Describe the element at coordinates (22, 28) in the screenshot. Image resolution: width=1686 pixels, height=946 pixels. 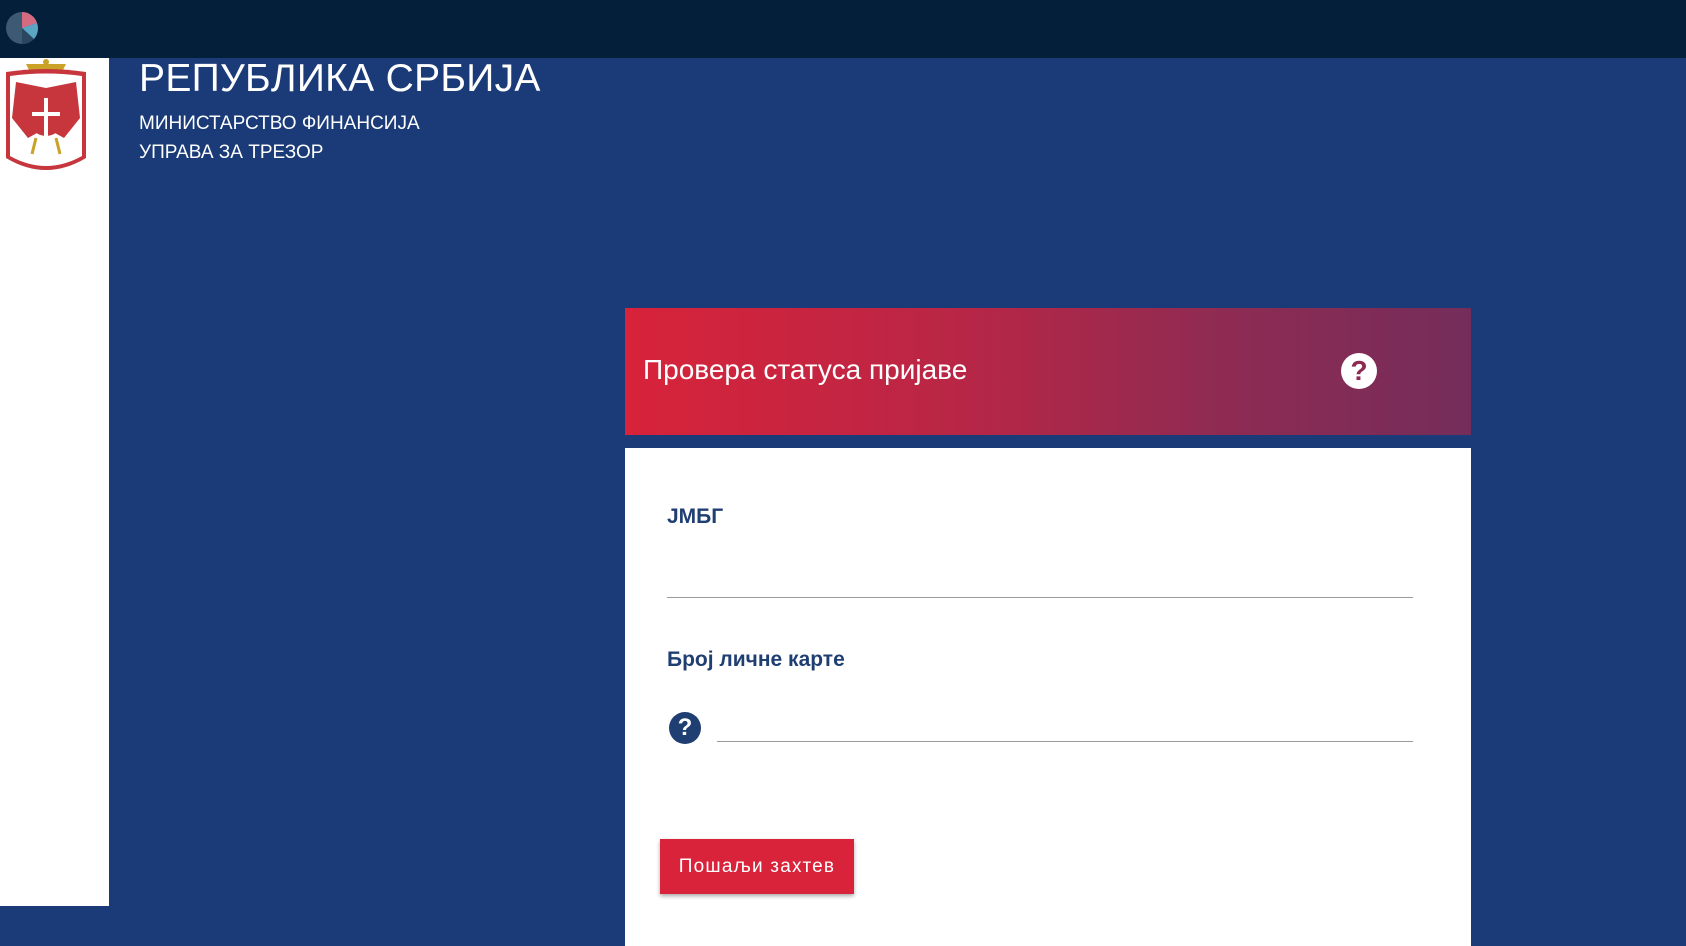
I see `pie-chart-icon` at that location.